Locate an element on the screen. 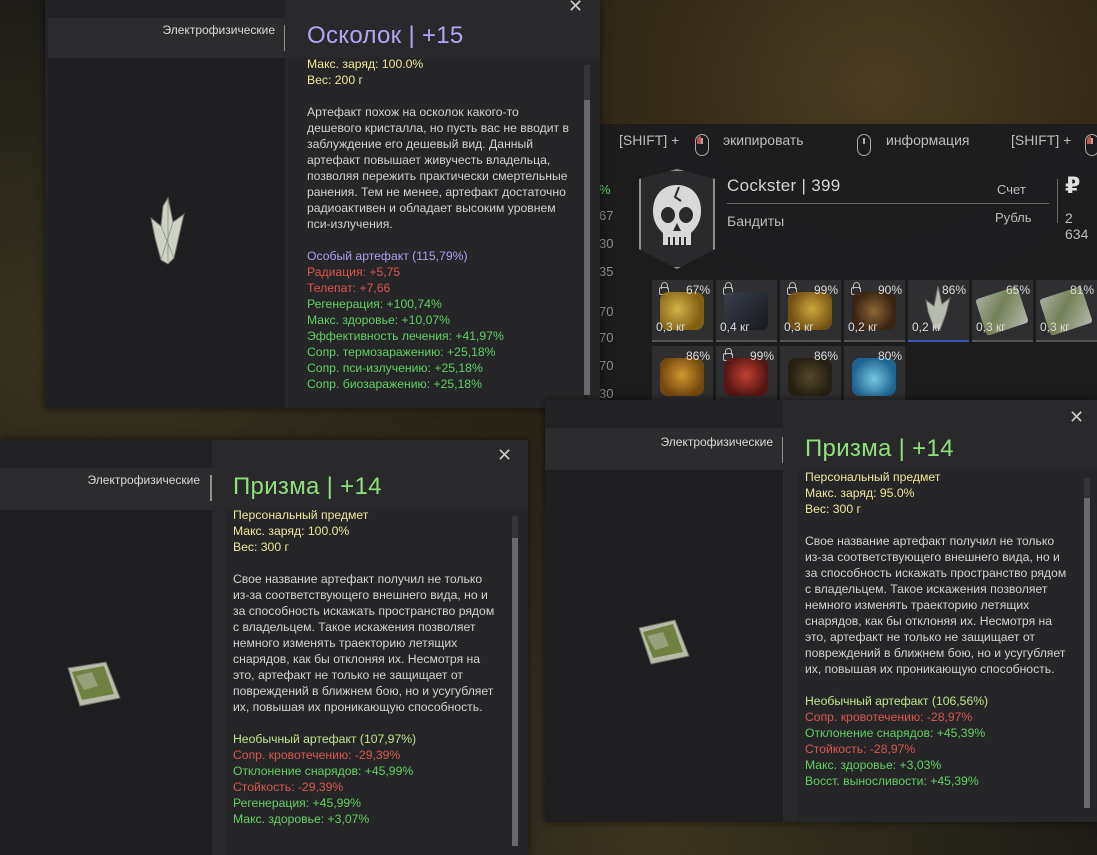  inventory-slot: 65% 0,3 кг is located at coordinates (1002, 311).